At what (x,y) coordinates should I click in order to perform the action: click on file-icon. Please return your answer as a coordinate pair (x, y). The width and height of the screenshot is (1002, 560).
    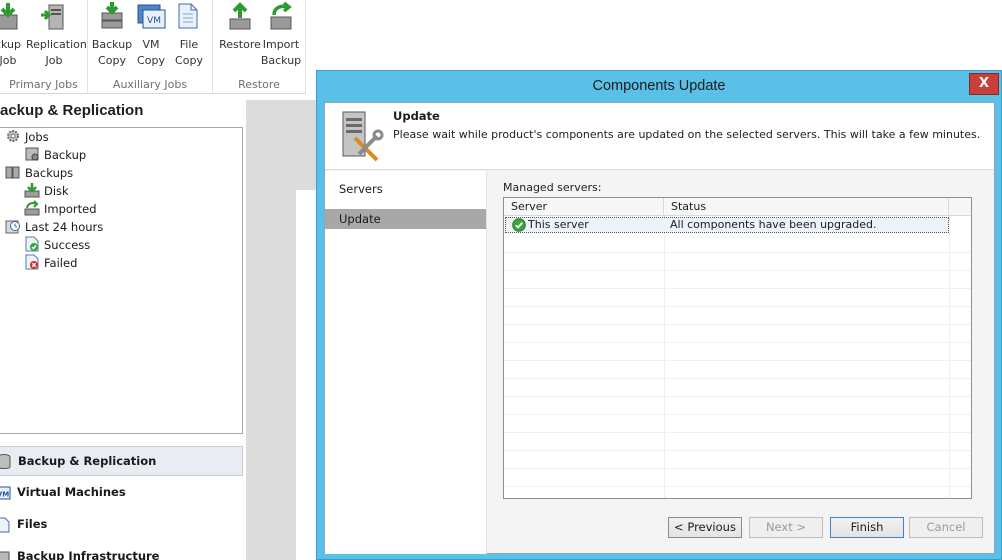
    Looking at the image, I should click on (5, 525).